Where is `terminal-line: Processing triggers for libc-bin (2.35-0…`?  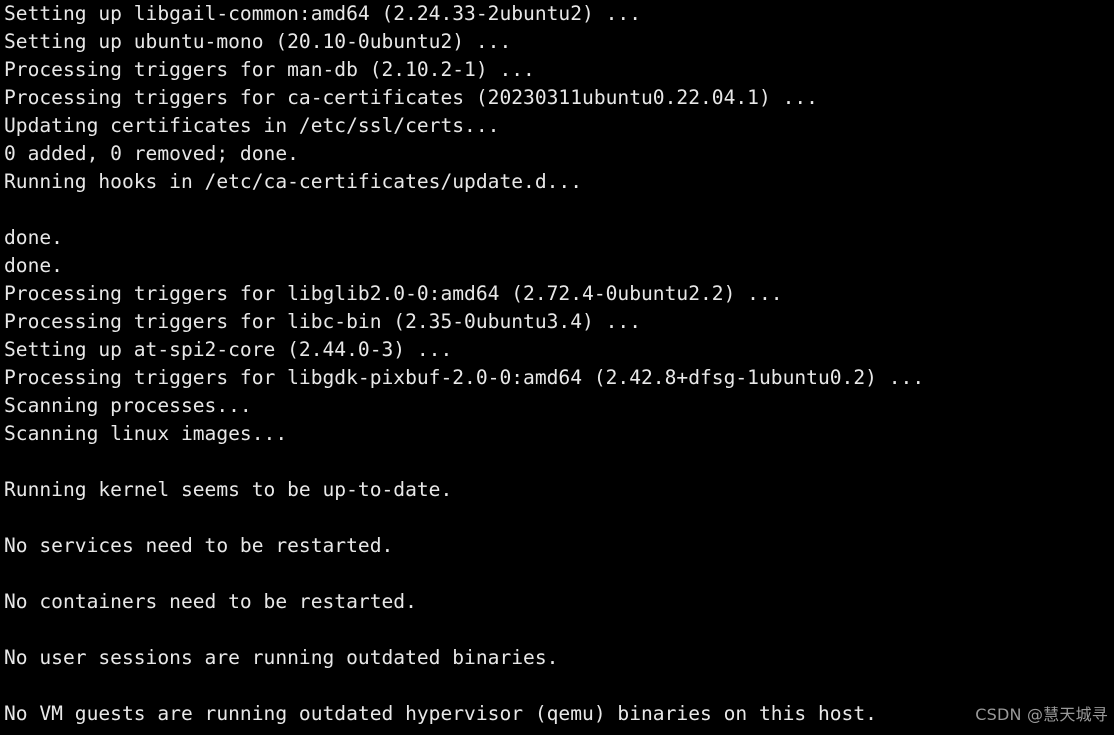 terminal-line: Processing triggers for libc-bin (2.35-0… is located at coordinates (323, 321).